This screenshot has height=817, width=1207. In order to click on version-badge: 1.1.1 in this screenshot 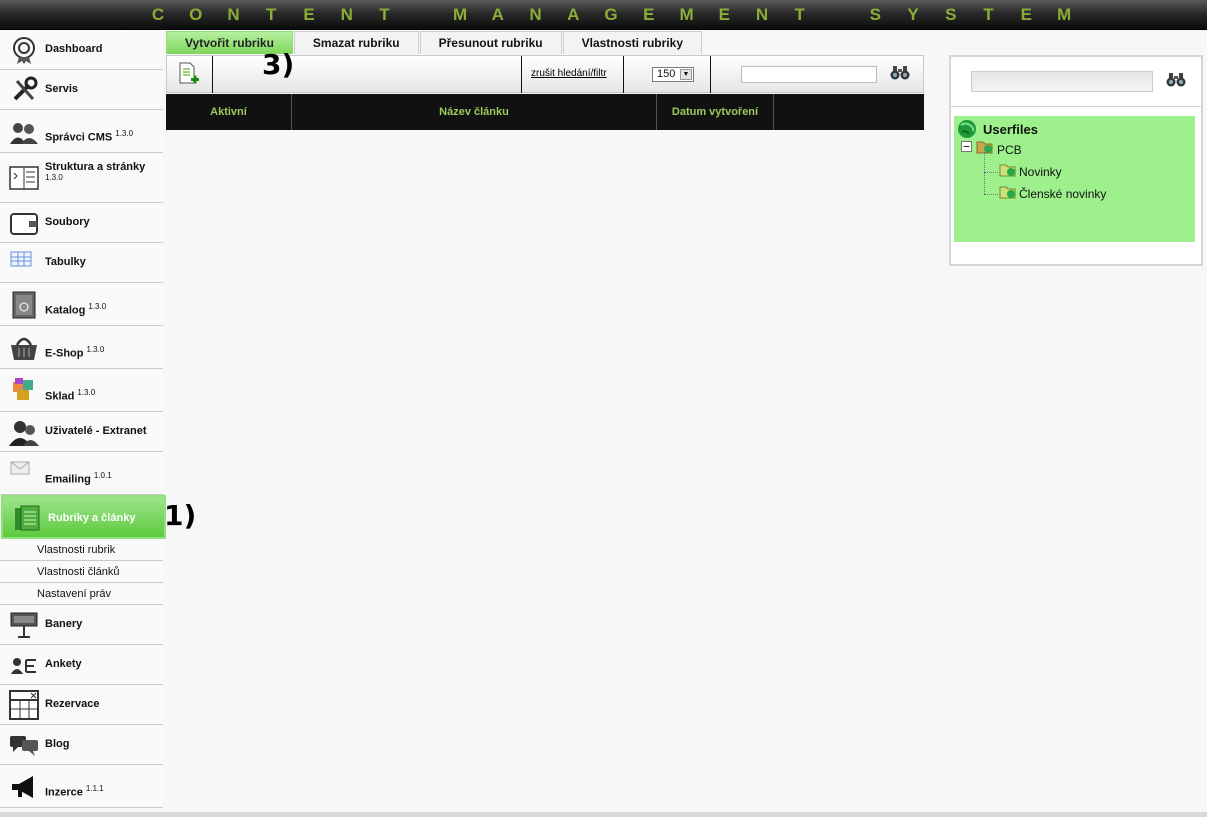, I will do `click(94, 788)`.